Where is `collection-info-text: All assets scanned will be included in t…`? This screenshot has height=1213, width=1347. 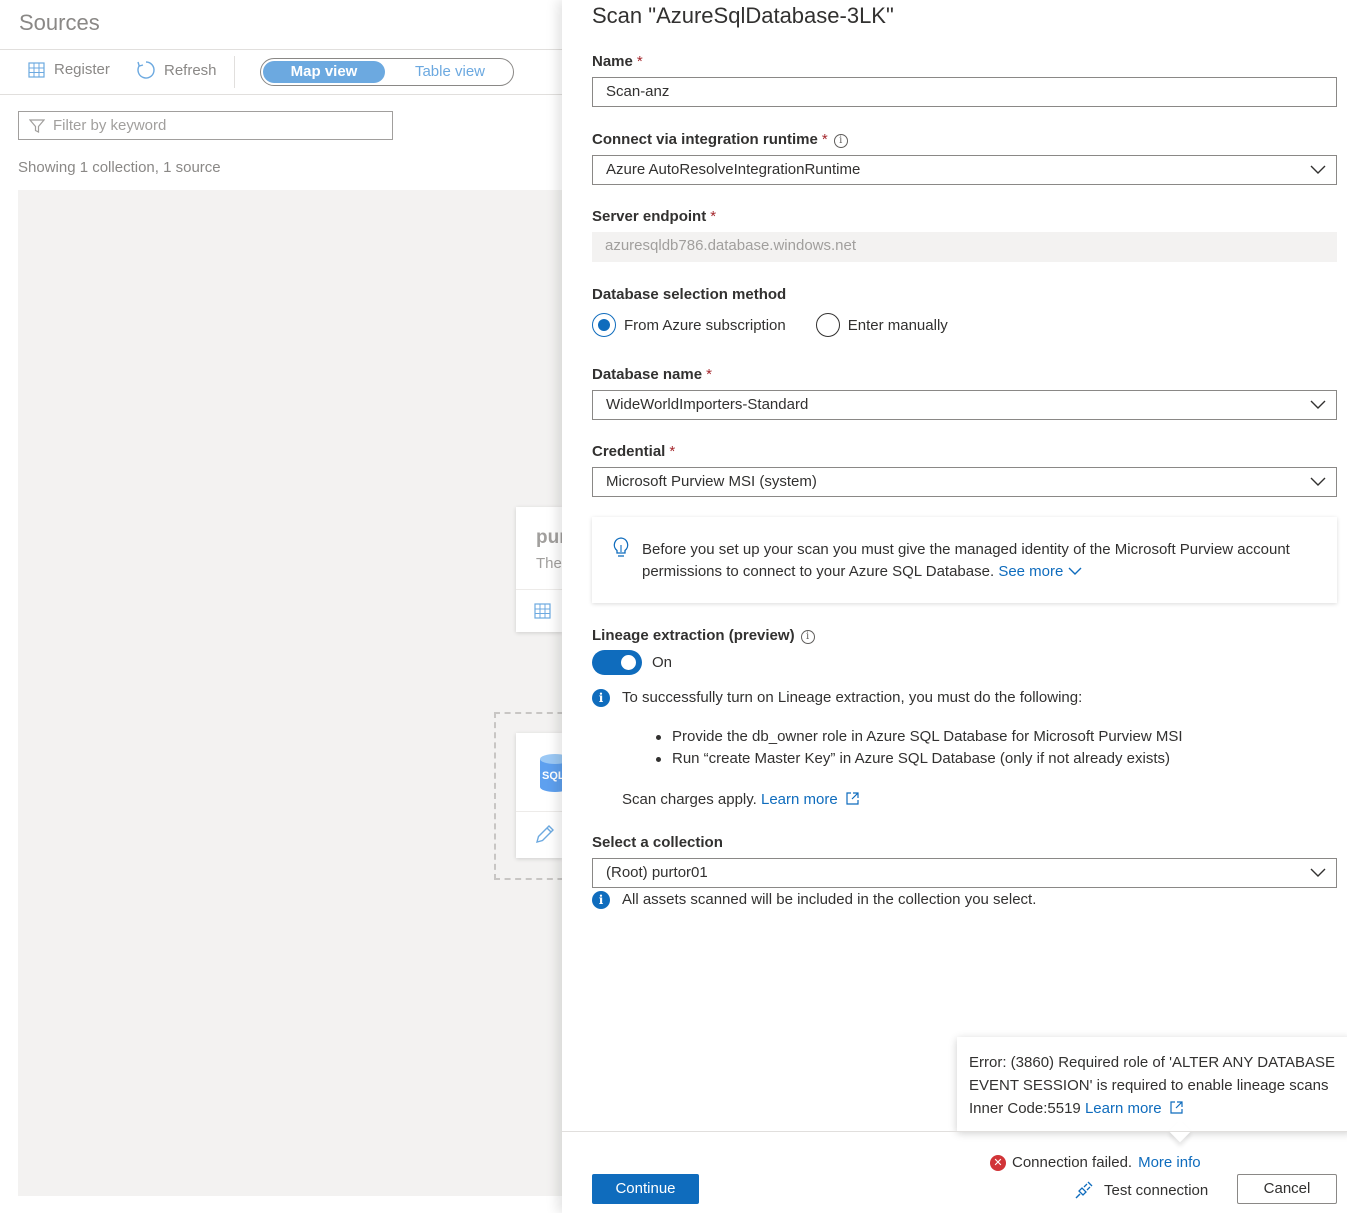 collection-info-text: All assets scanned will be included in t… is located at coordinates (829, 899).